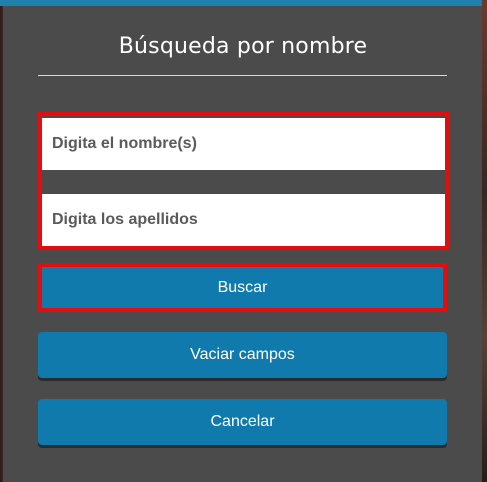 This screenshot has height=482, width=487. What do you see at coordinates (243, 46) in the screenshot?
I see `dialog-title: Búsqueda por nombre` at bounding box center [243, 46].